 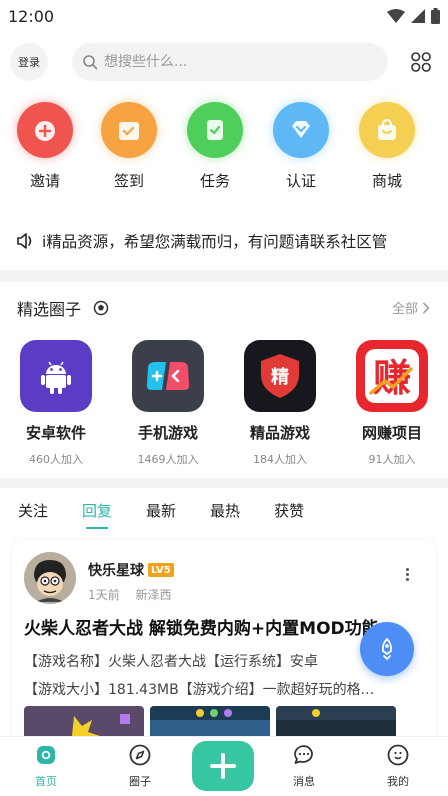 What do you see at coordinates (214, 181) in the screenshot?
I see `quick-action-label: 任务` at bounding box center [214, 181].